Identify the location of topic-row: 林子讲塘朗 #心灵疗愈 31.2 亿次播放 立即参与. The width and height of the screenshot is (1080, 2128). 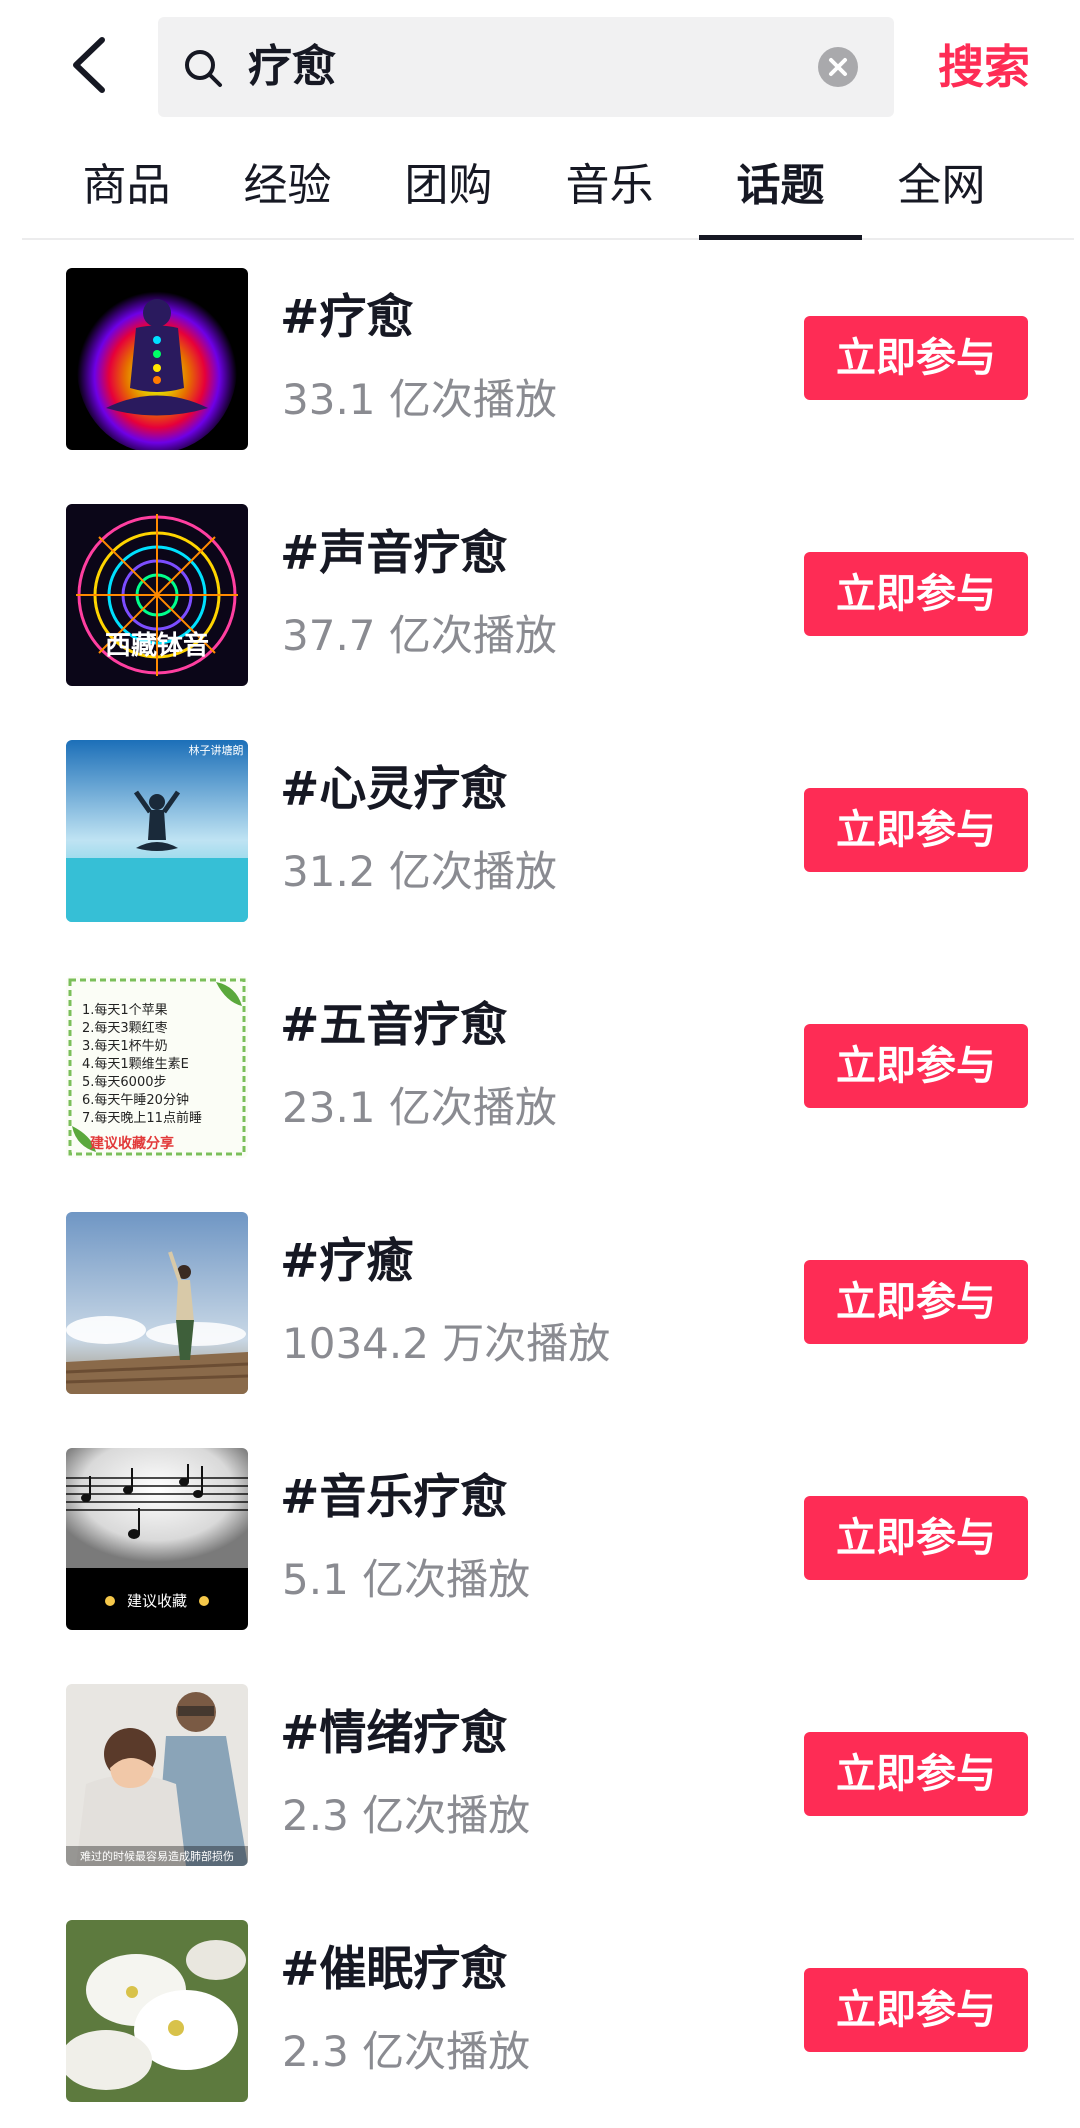
(540, 830).